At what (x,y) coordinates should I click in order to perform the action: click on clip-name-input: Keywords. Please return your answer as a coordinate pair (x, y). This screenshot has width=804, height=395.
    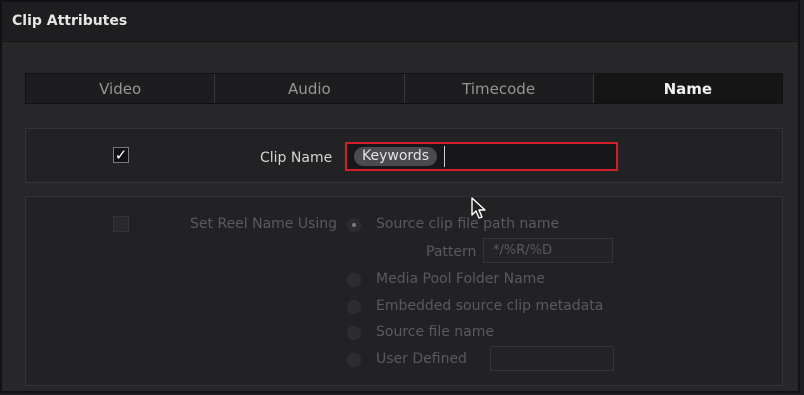
    Looking at the image, I should click on (481, 156).